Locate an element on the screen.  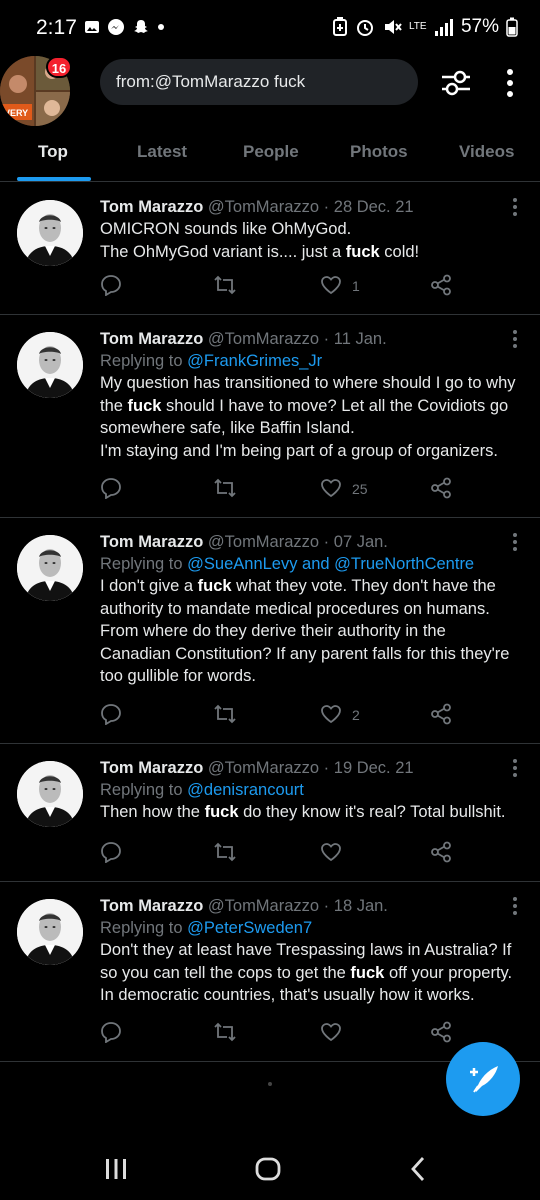
recent-apps-icon is located at coordinates (116, 1169).